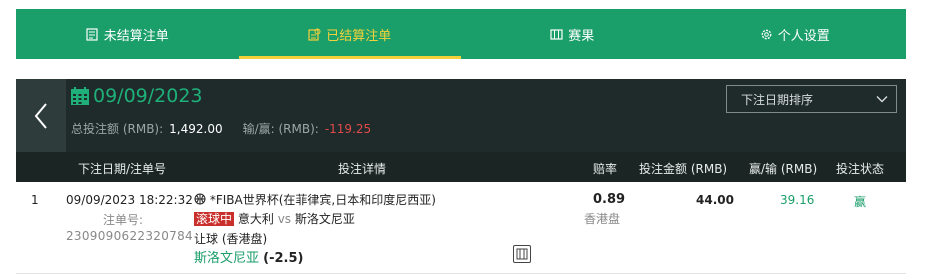  I want to click on basketball-icon, so click(200, 199).